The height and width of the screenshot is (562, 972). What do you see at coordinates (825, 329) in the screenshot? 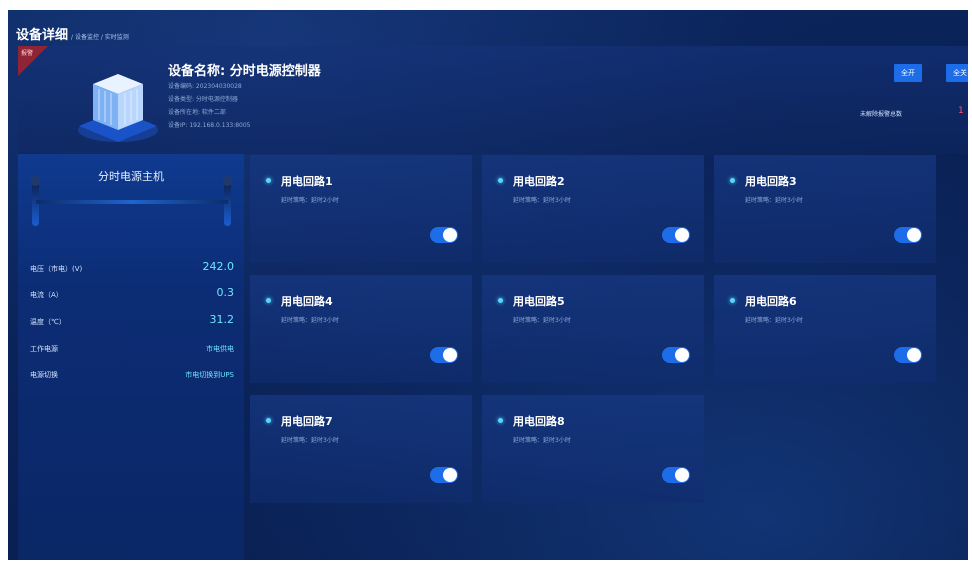
I see `circuit-card: 用电回路6 延时策略：延时3小时` at bounding box center [825, 329].